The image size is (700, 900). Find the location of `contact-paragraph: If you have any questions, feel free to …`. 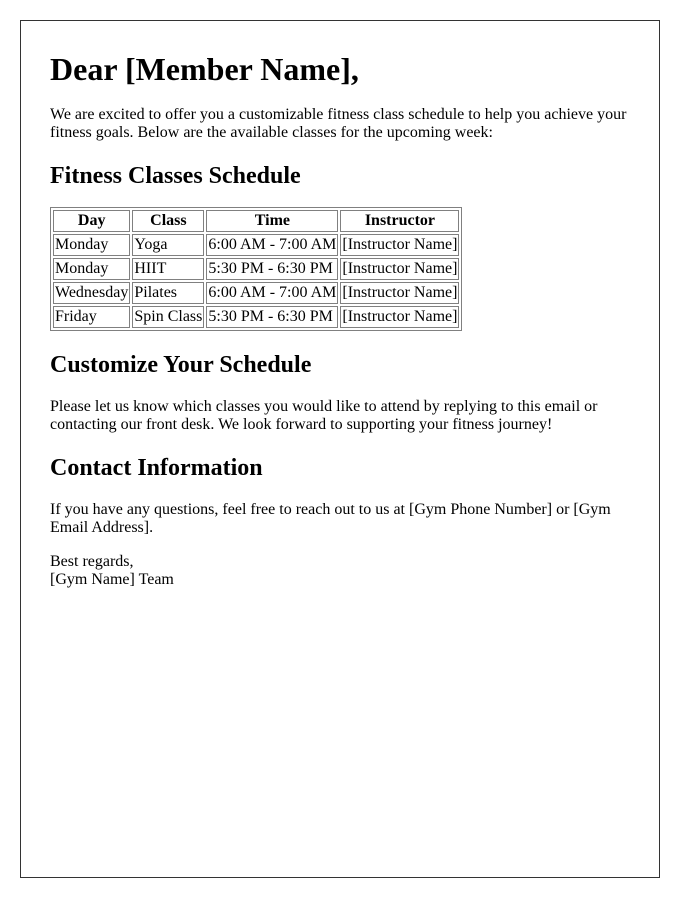

contact-paragraph: If you have any questions, feel free to … is located at coordinates (330, 518).